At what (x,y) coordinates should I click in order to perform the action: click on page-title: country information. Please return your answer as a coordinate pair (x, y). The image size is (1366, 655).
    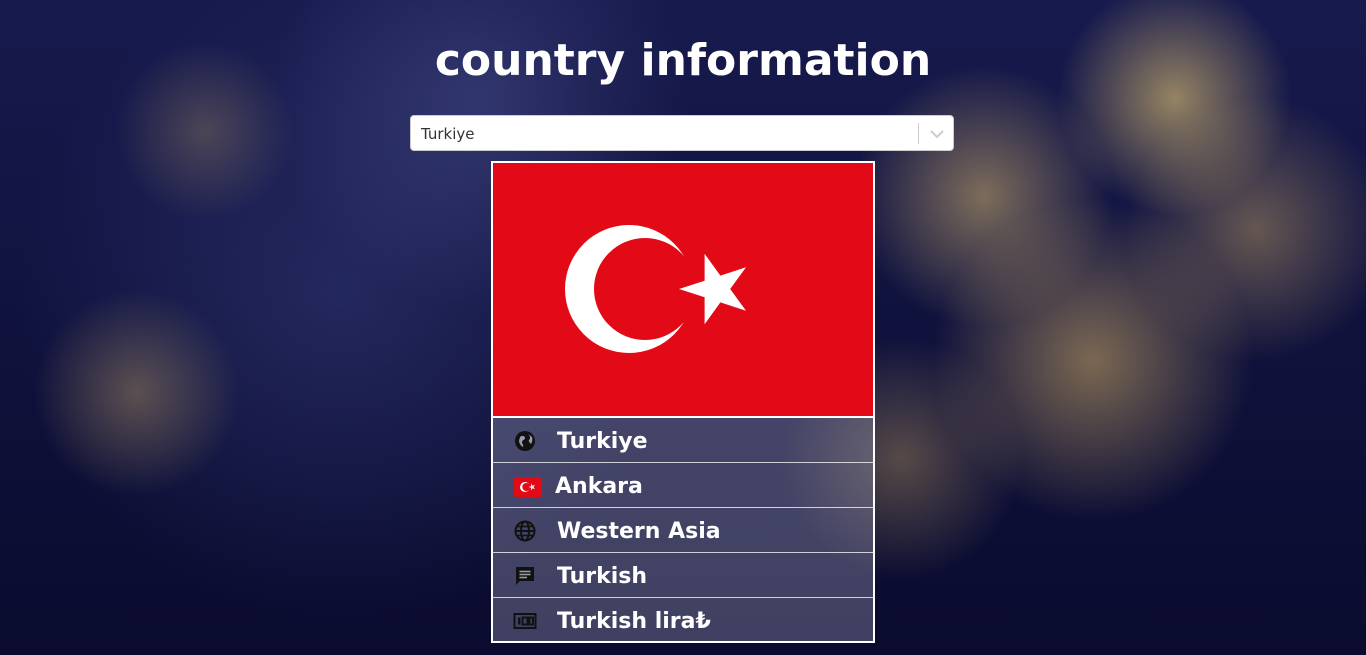
    Looking at the image, I should click on (683, 60).